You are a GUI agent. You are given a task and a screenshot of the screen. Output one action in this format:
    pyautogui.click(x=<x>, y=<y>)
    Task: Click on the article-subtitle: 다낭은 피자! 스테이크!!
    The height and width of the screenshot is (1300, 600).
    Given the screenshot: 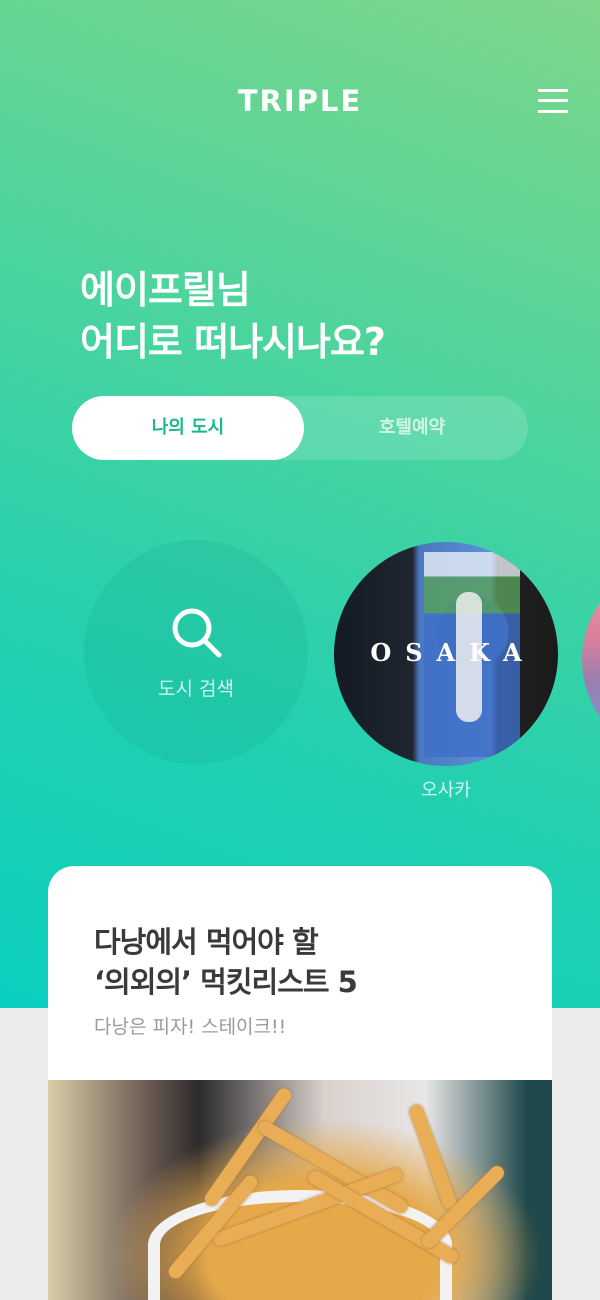 What is the action you would take?
    pyautogui.click(x=190, y=1027)
    